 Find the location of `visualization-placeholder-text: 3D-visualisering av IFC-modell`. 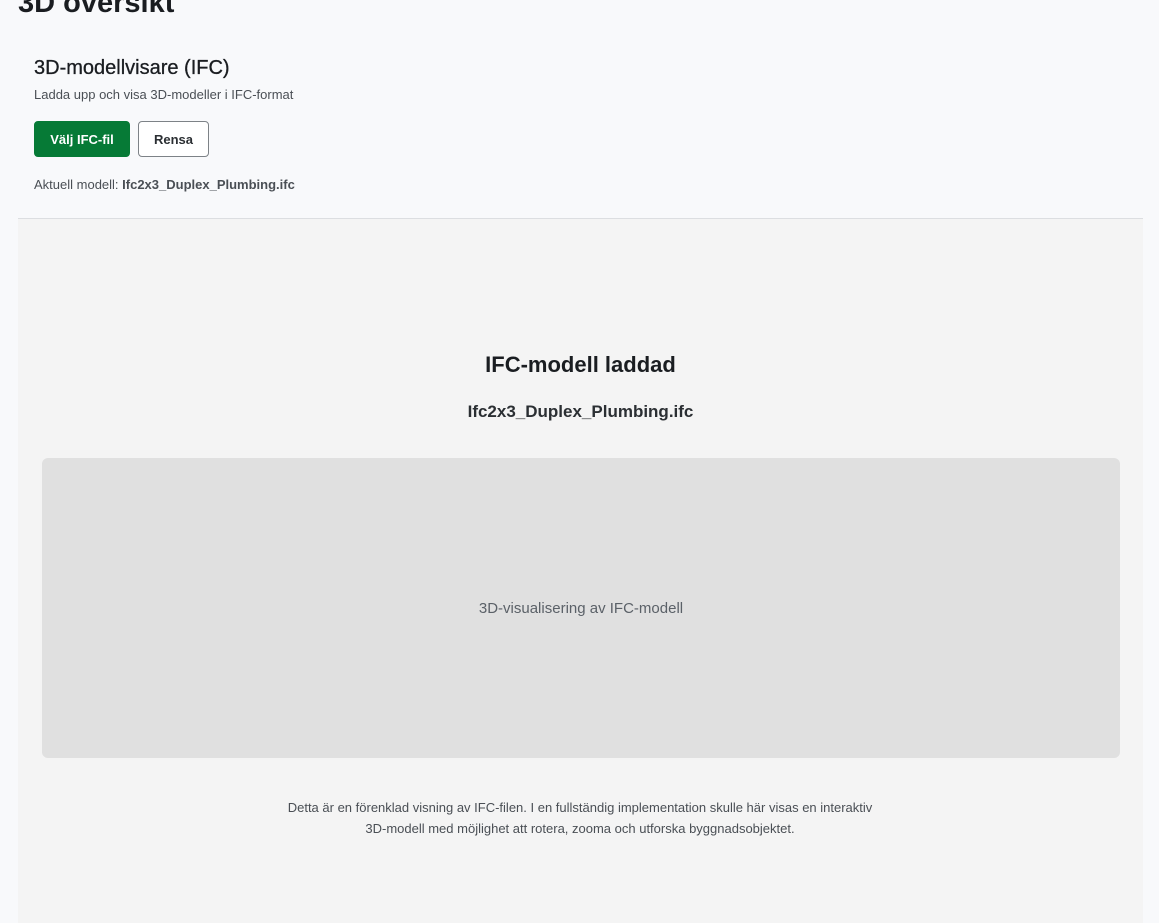

visualization-placeholder-text: 3D-visualisering av IFC-modell is located at coordinates (581, 608).